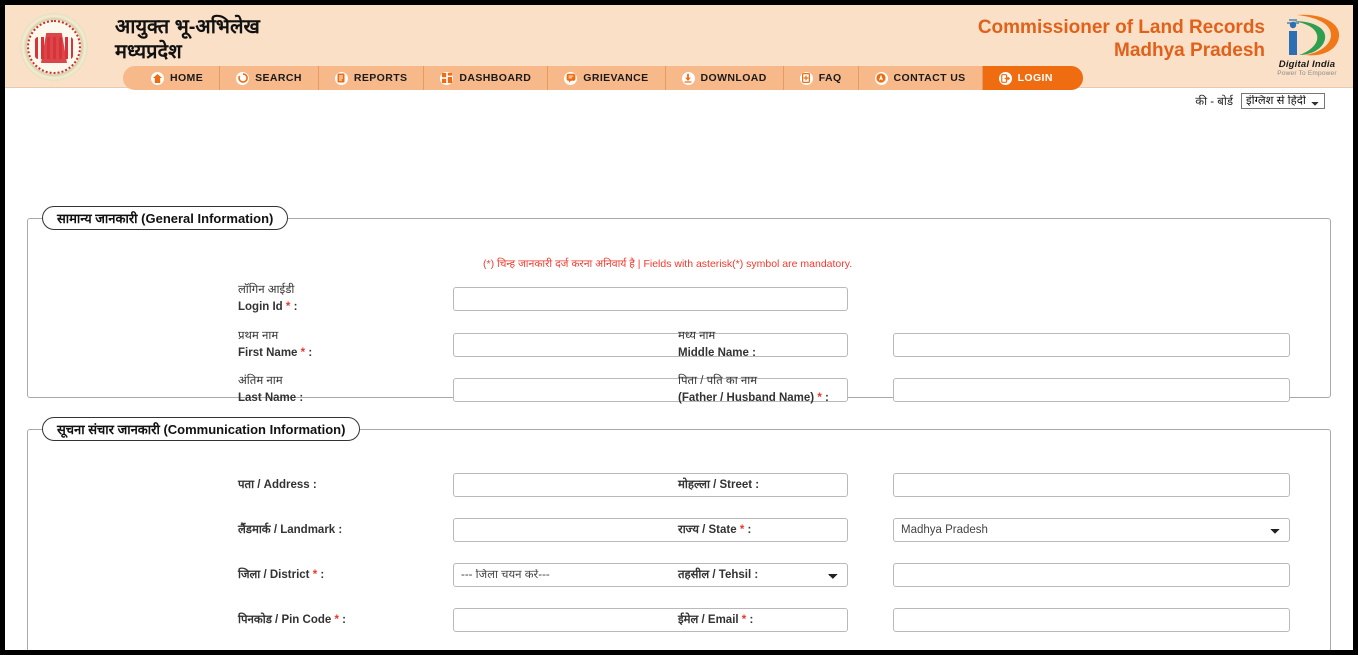 The width and height of the screenshot is (1358, 655). I want to click on nav-item-reports: REPORTS, so click(372, 78).